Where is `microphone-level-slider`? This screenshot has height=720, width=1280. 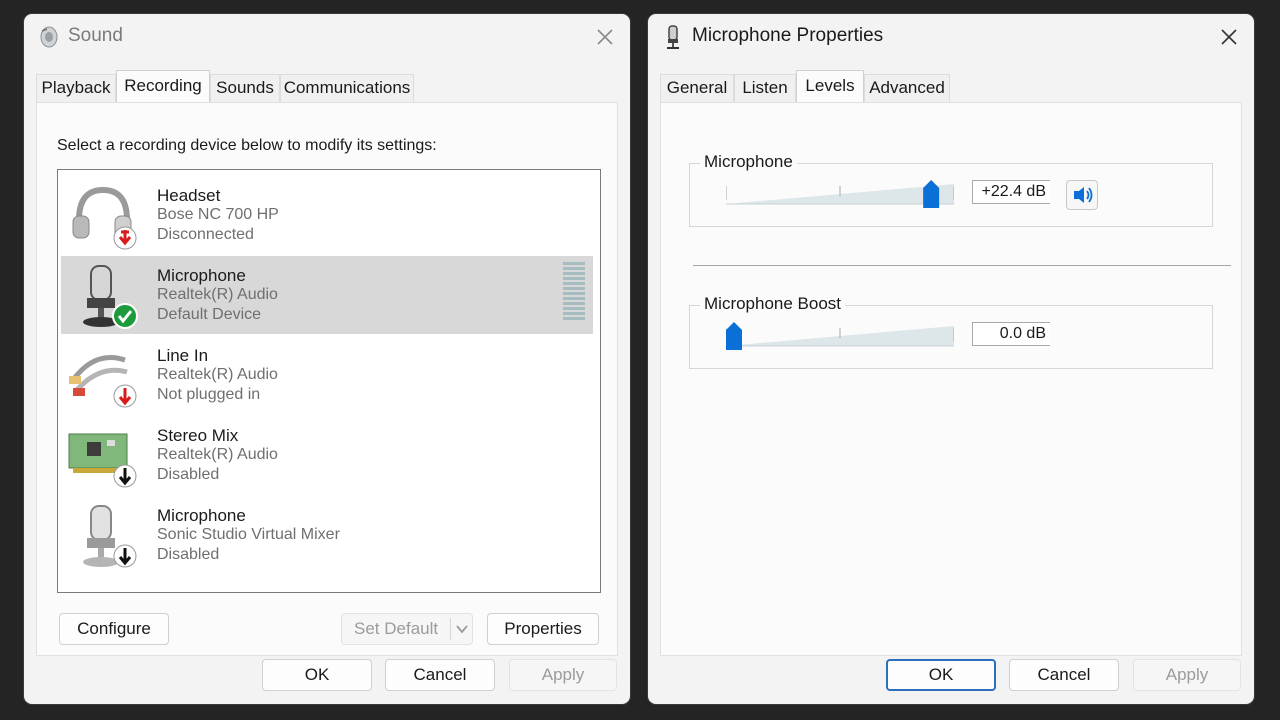 microphone-level-slider is located at coordinates (840, 195).